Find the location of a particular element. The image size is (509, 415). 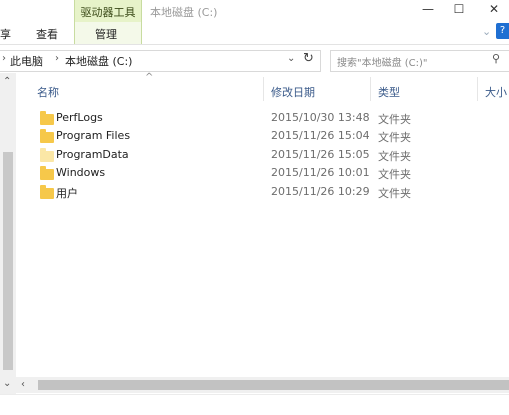

search-placeholder: 搜索"本地磁盘 (C:)" is located at coordinates (382, 63).